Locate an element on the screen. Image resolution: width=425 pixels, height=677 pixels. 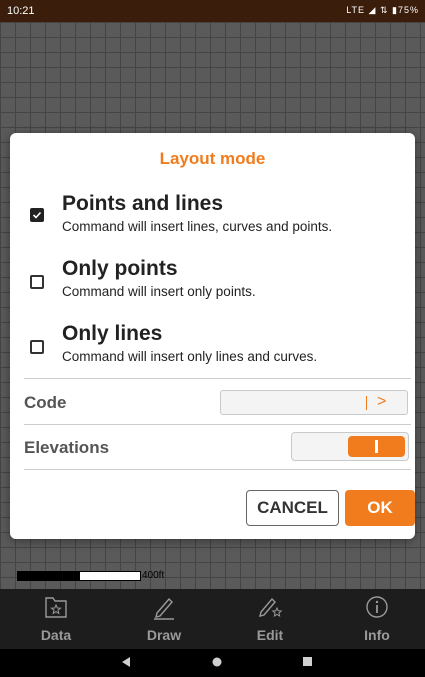
nav-label-draw: Draw is located at coordinates (164, 635).